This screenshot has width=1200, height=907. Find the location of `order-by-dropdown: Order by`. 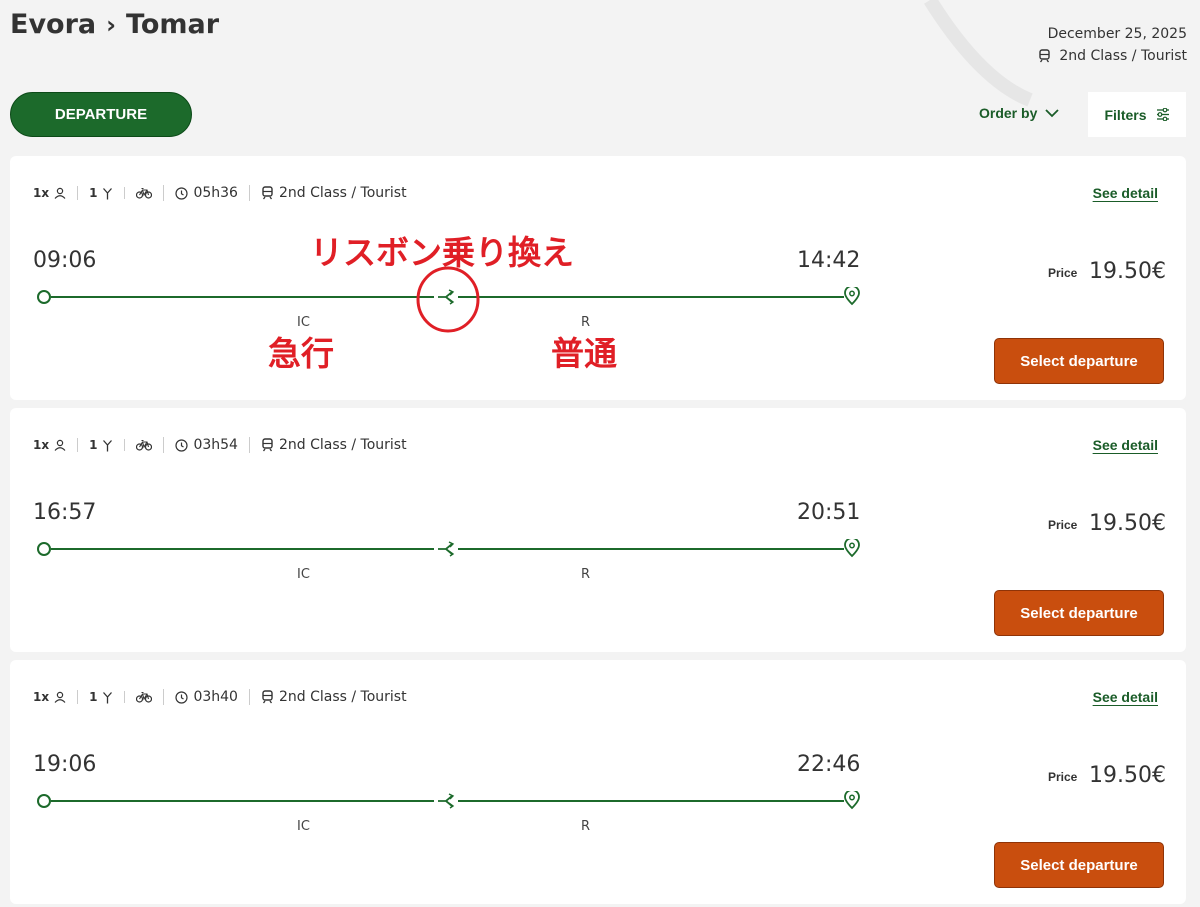

order-by-dropdown: Order by is located at coordinates (1019, 113).